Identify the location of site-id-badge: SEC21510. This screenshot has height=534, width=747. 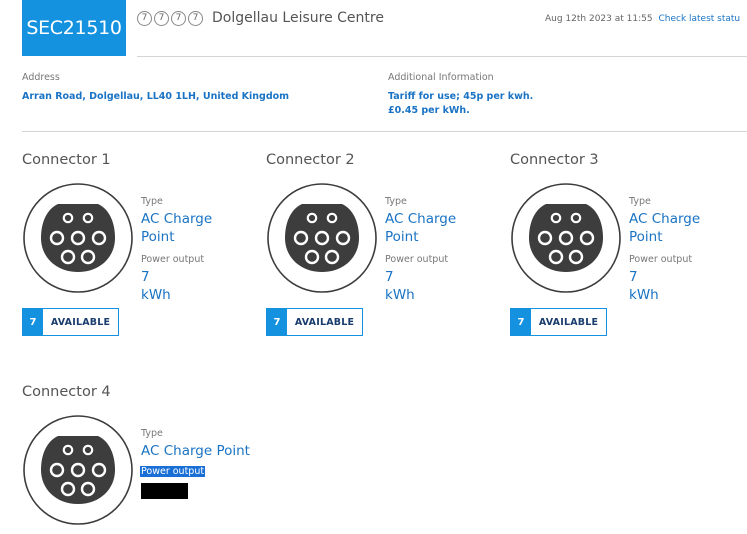
(74, 28).